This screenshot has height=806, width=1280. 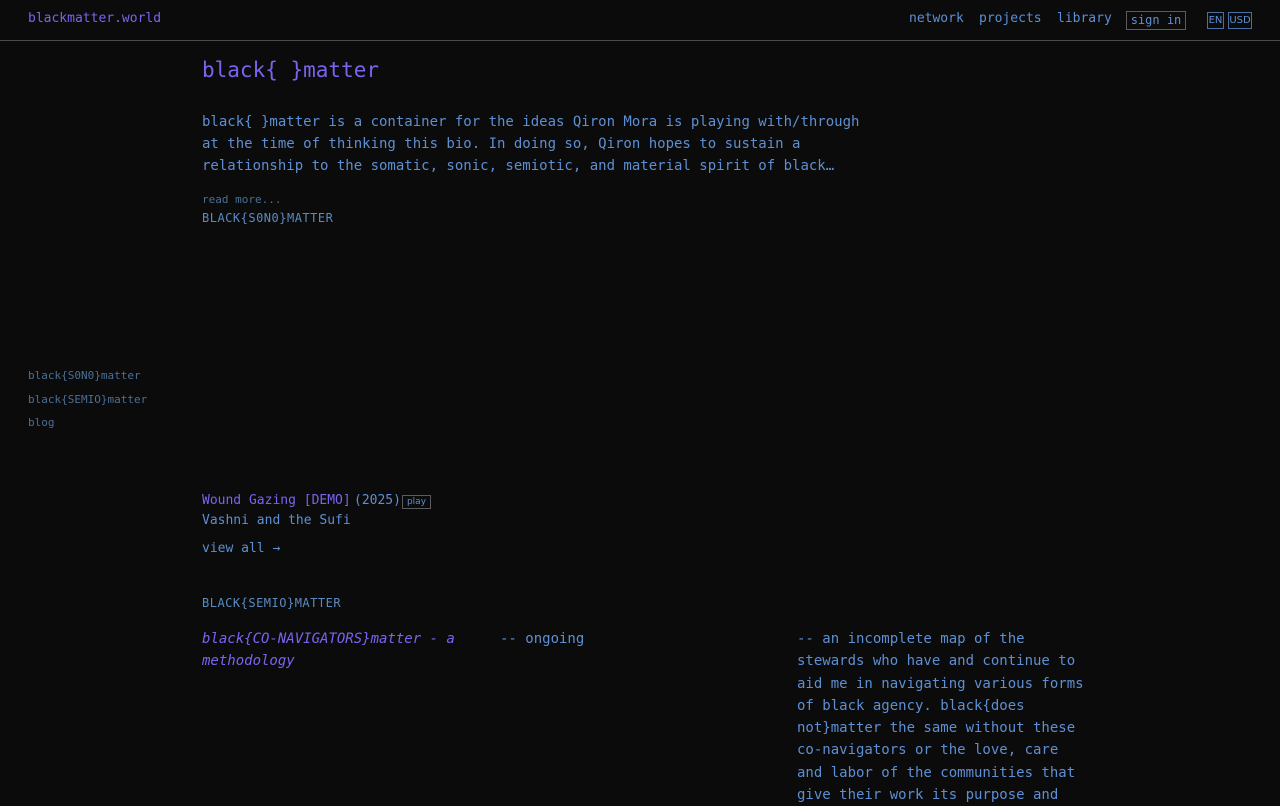 I want to click on track-year: (2025), so click(x=377, y=500).